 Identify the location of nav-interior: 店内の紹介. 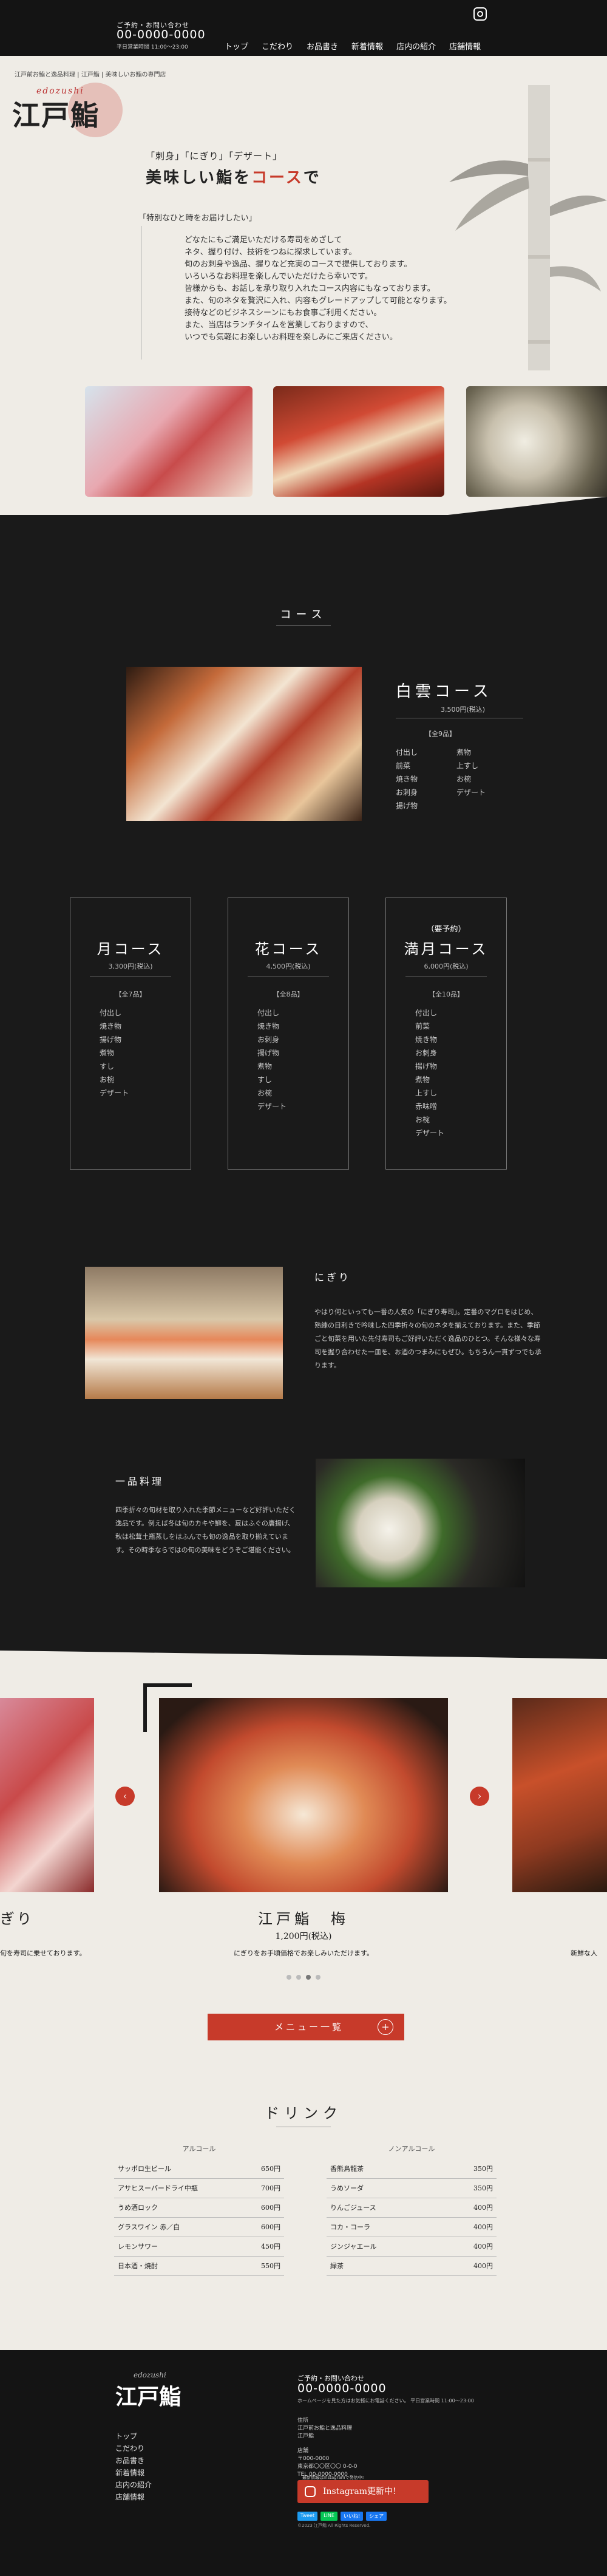
(416, 46).